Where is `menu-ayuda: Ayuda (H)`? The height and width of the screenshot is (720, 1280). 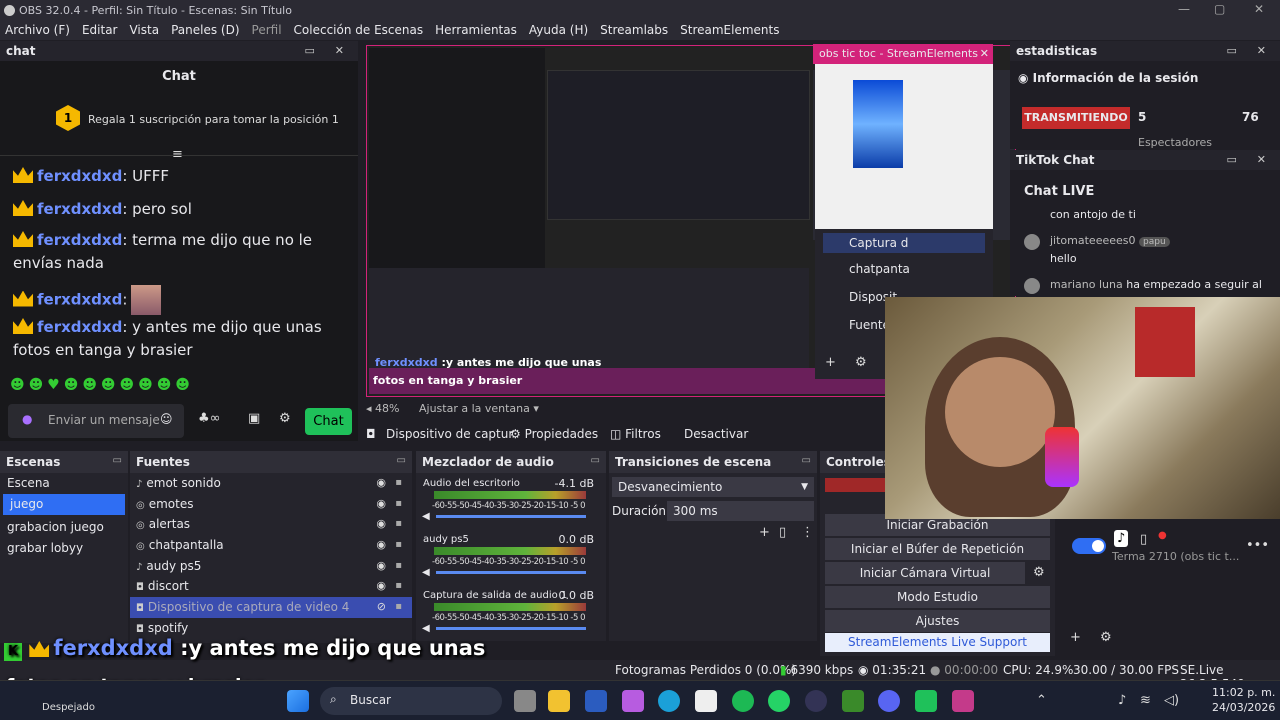
menu-ayuda: Ayuda (H) is located at coordinates (558, 30).